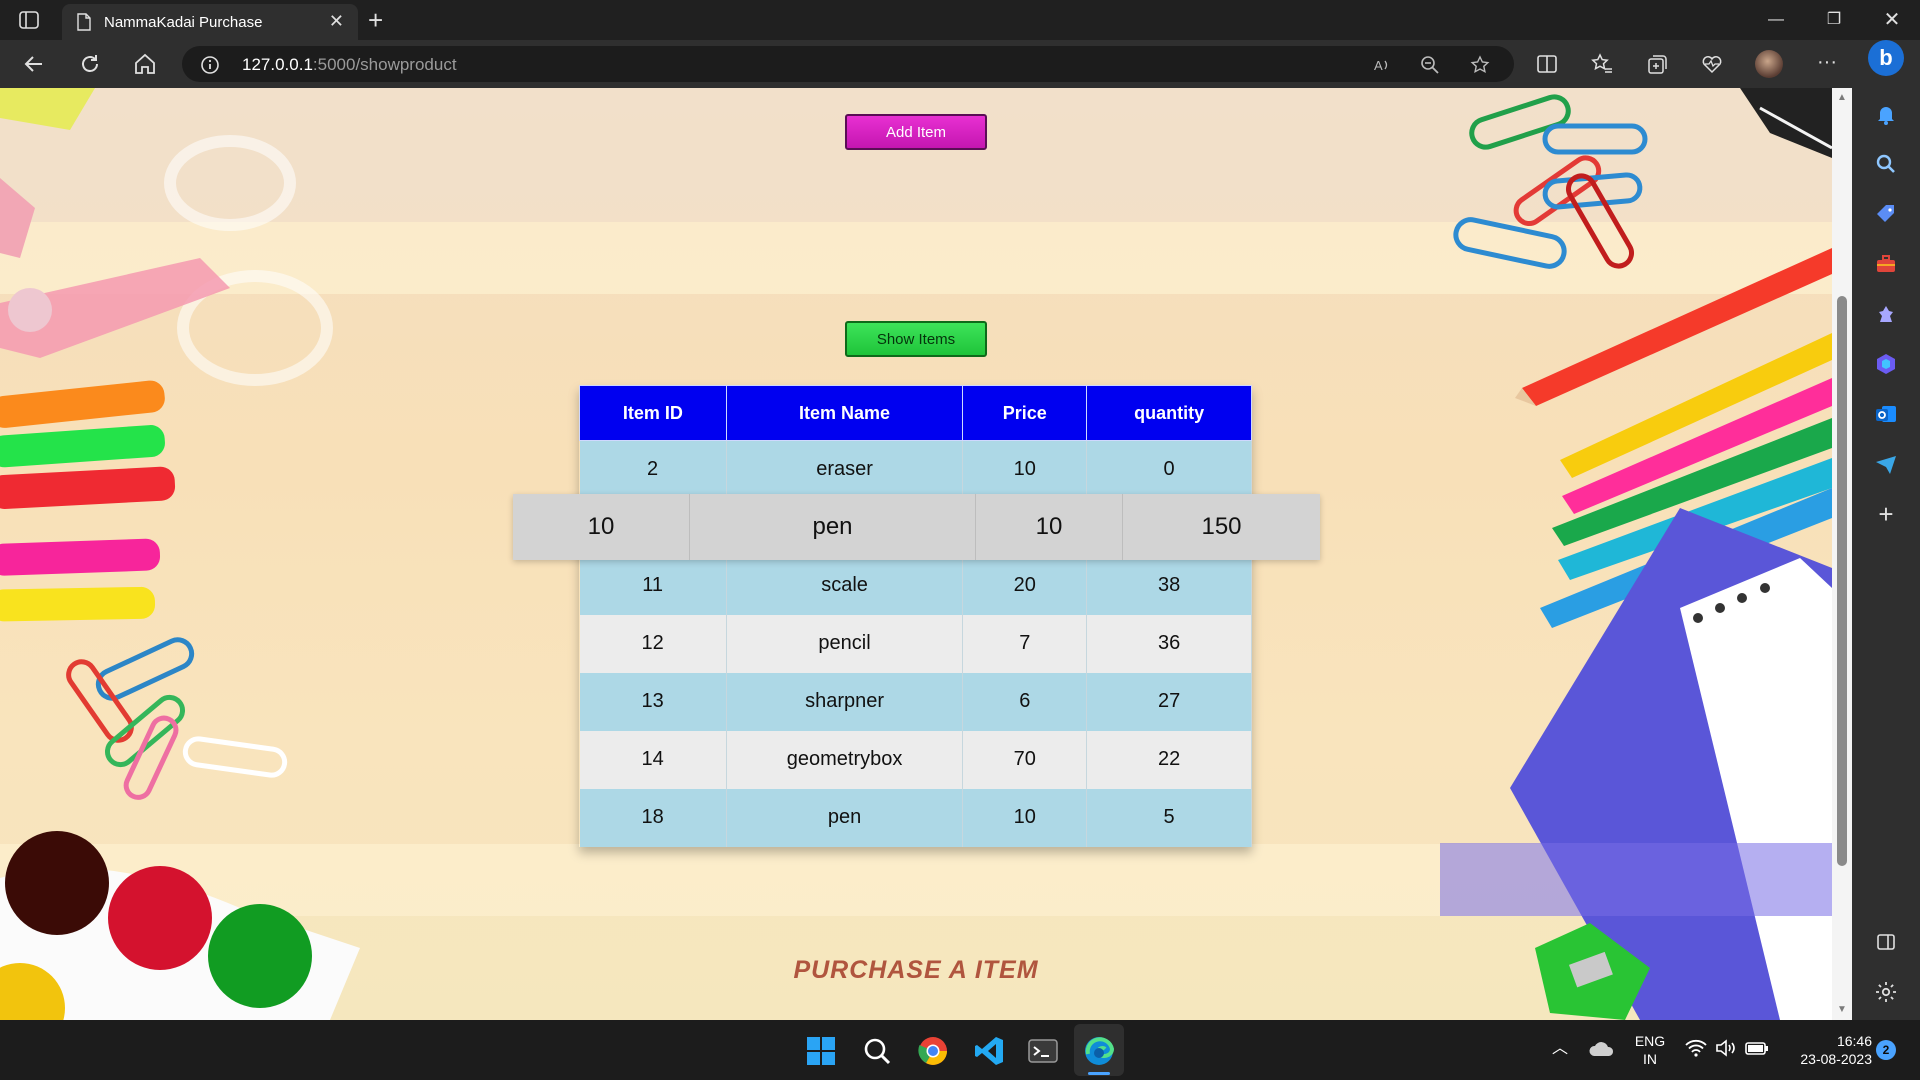 The height and width of the screenshot is (1080, 1920). Describe the element at coordinates (1842, 97) in the screenshot. I see `scroll-up-icon: ▲` at that location.